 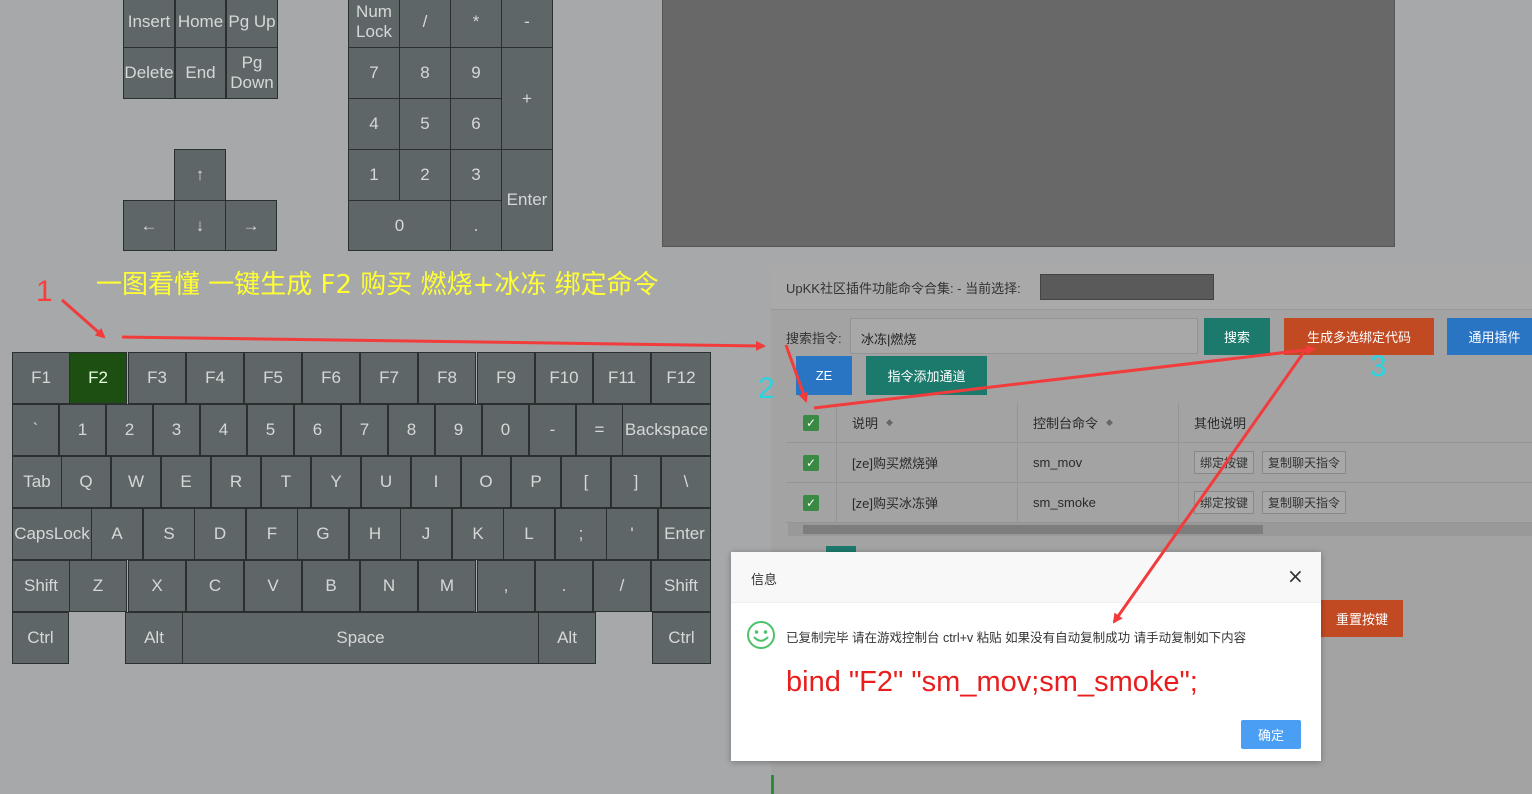 What do you see at coordinates (824, 375) in the screenshot?
I see `ze-button: ZE` at bounding box center [824, 375].